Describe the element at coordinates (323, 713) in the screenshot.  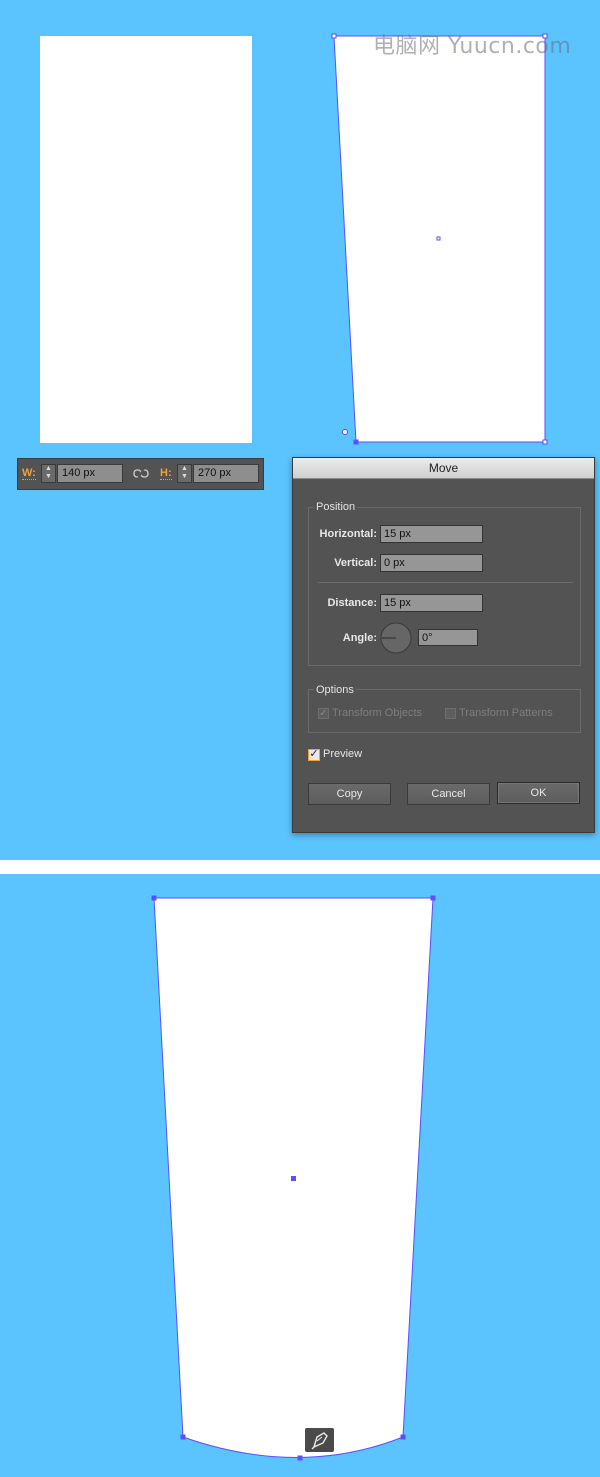
I see `transform-objects-checkbox: ✓` at that location.